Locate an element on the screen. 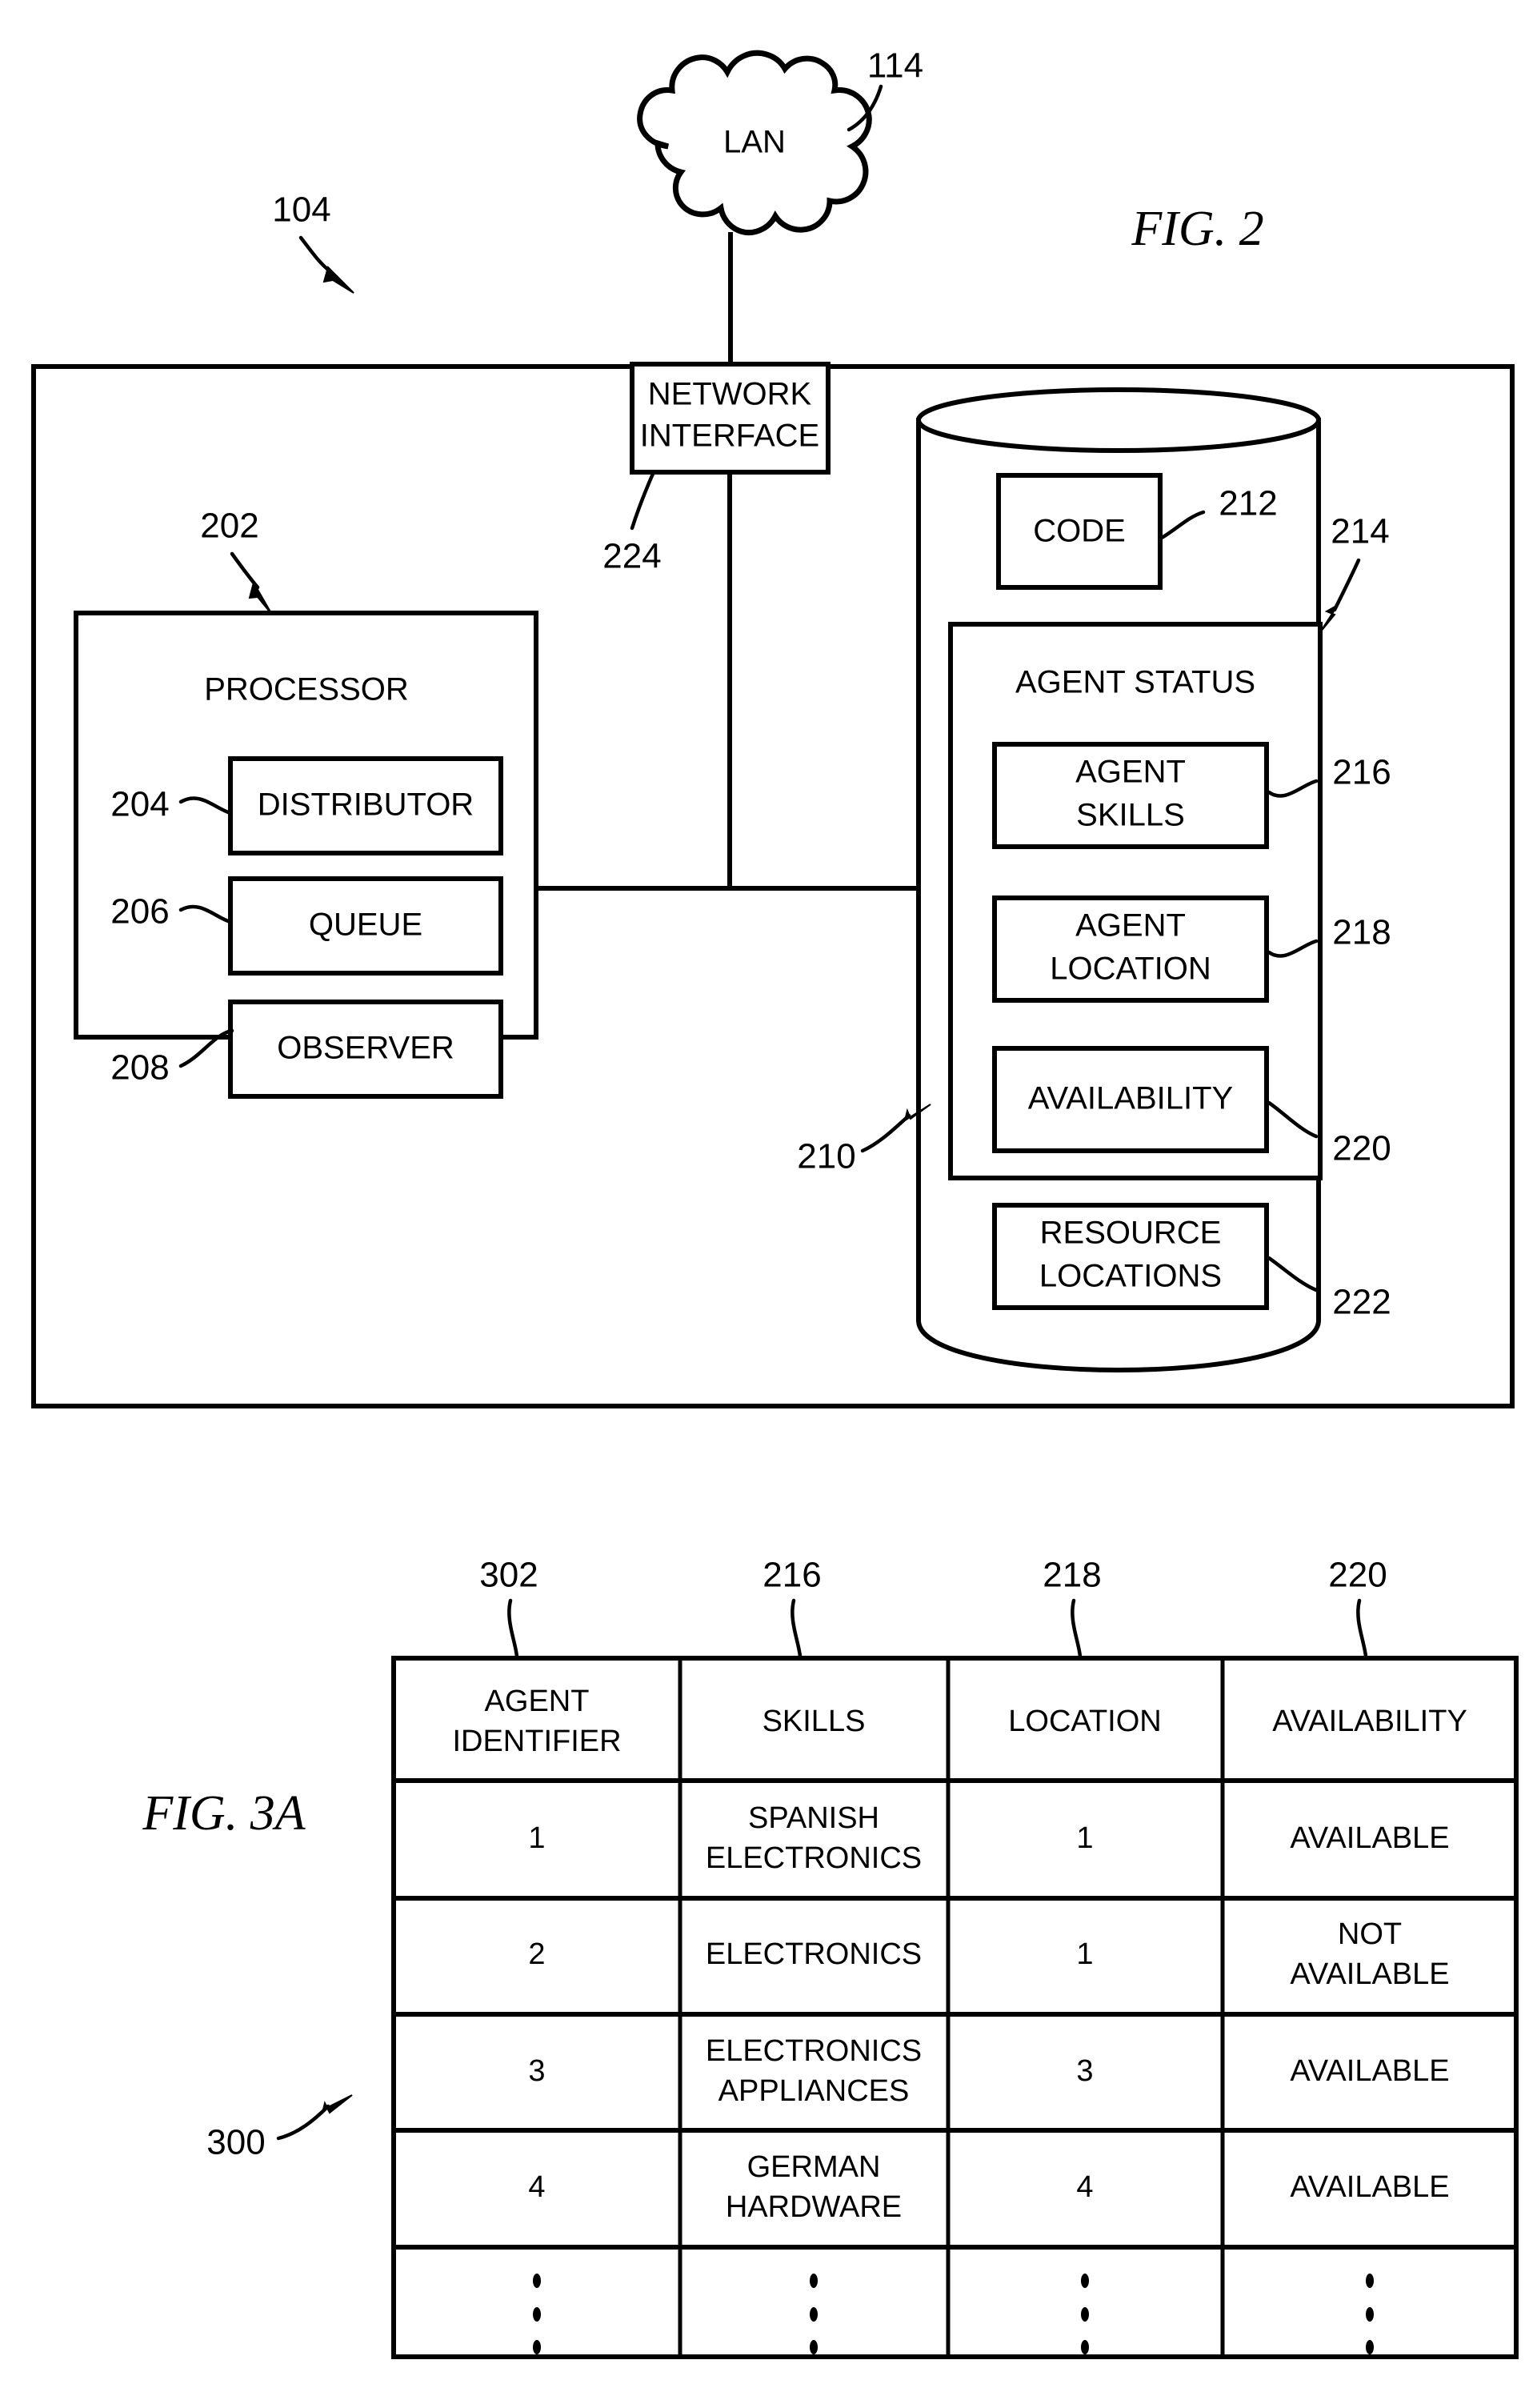  cell-availability-line1: NOT is located at coordinates (1370, 1934).